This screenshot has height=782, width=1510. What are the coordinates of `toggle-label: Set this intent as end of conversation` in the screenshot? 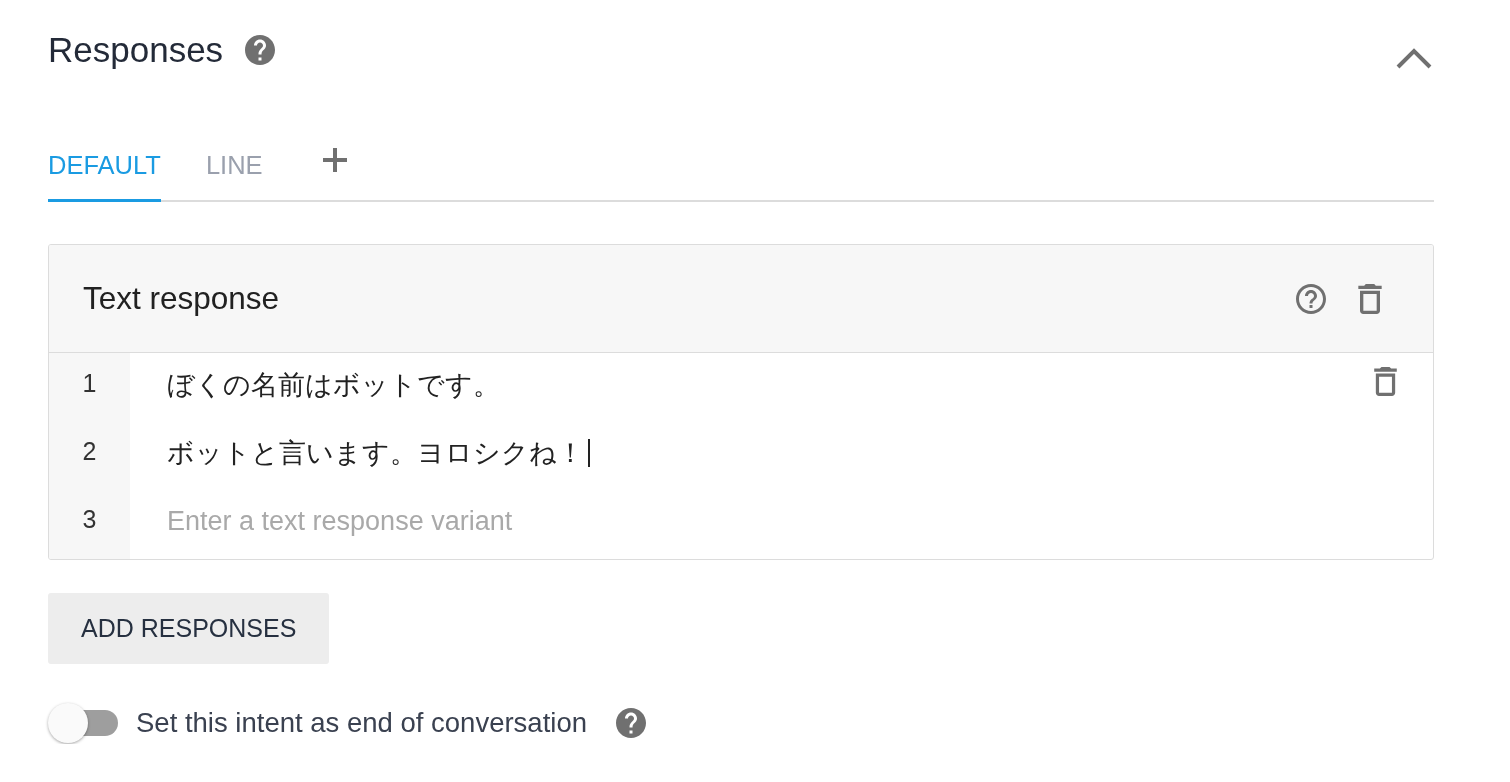 It's located at (361, 723).